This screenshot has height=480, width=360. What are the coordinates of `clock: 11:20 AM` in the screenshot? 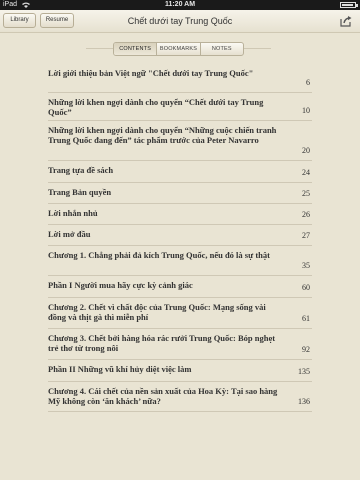 It's located at (180, 4).